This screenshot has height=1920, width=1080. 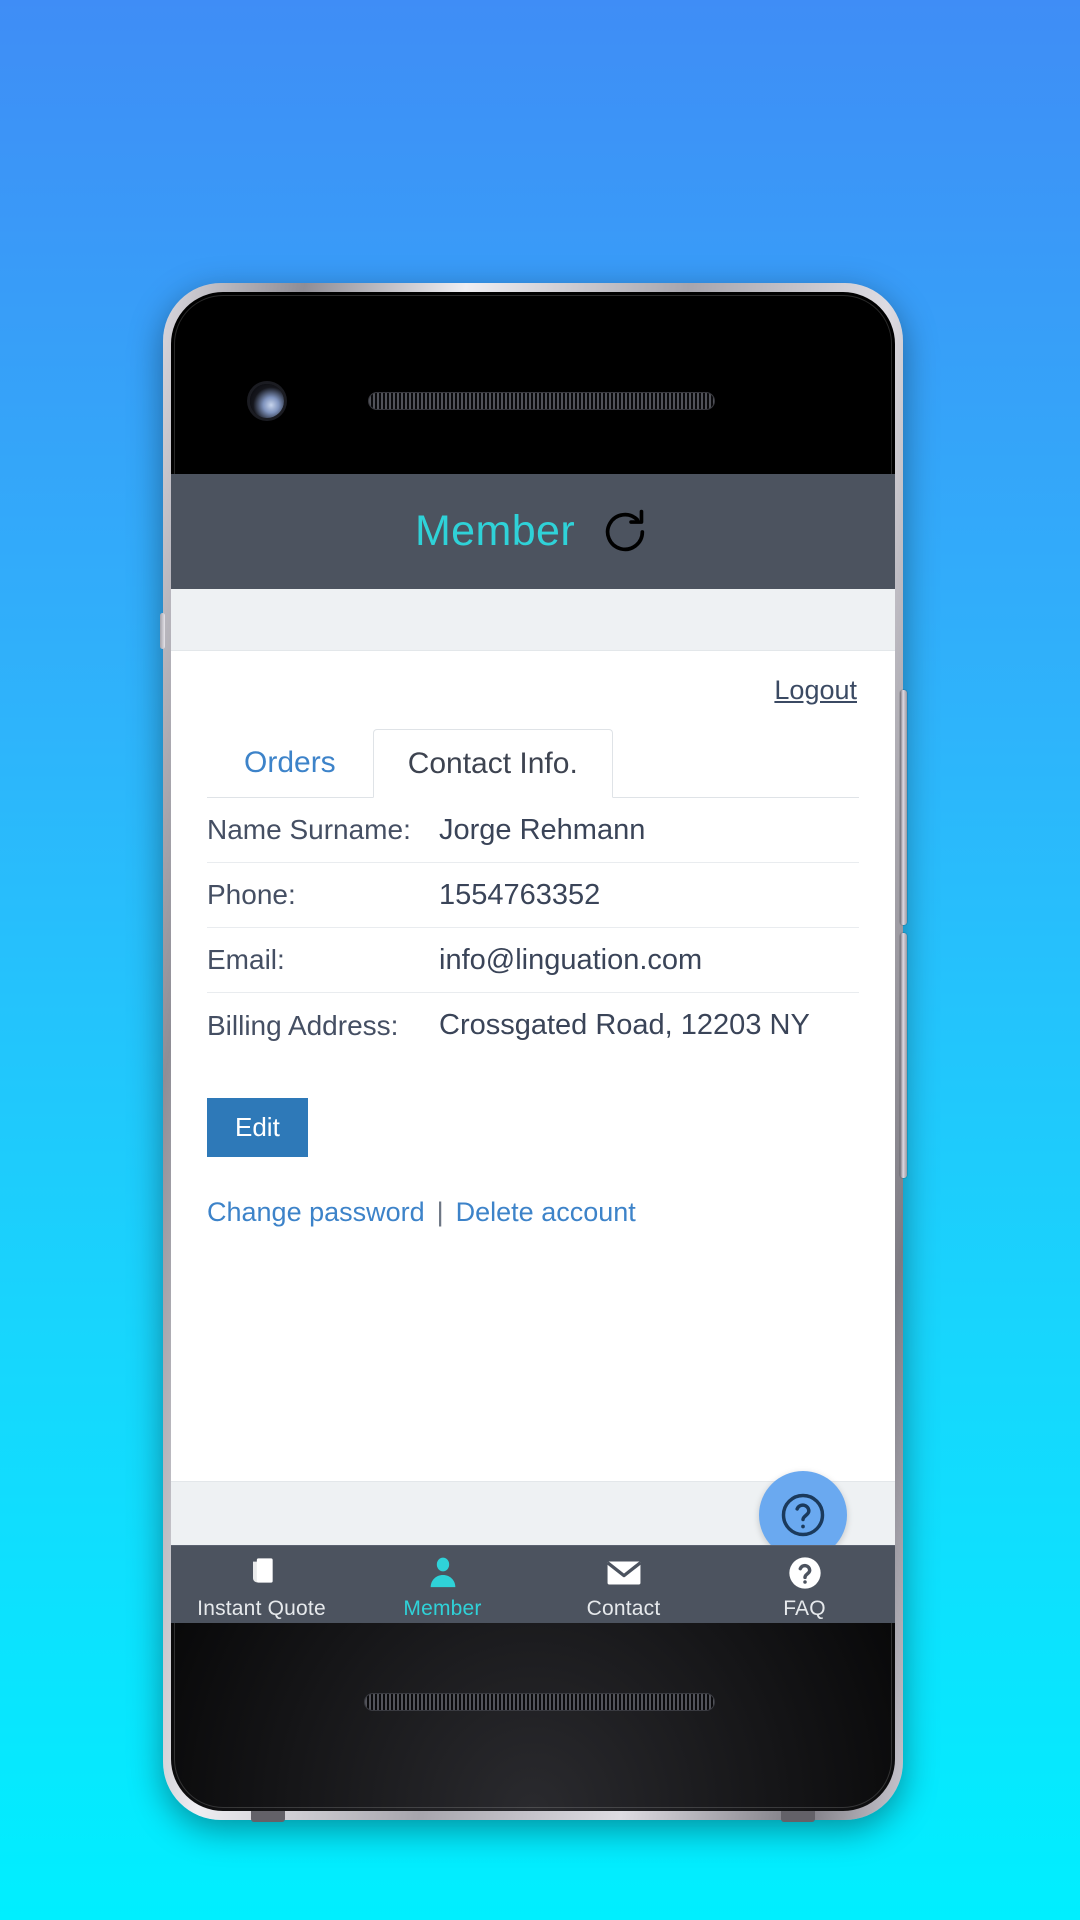 What do you see at coordinates (303, 1025) in the screenshot?
I see `row-label: Billing Address:` at bounding box center [303, 1025].